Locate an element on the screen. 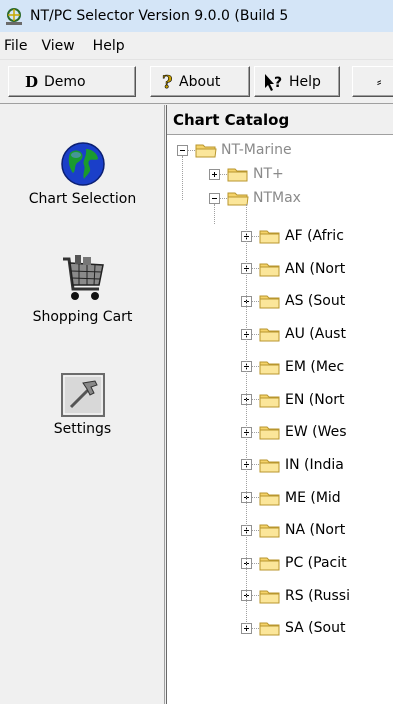  tree-node-group: NTMax is located at coordinates (255, 198).